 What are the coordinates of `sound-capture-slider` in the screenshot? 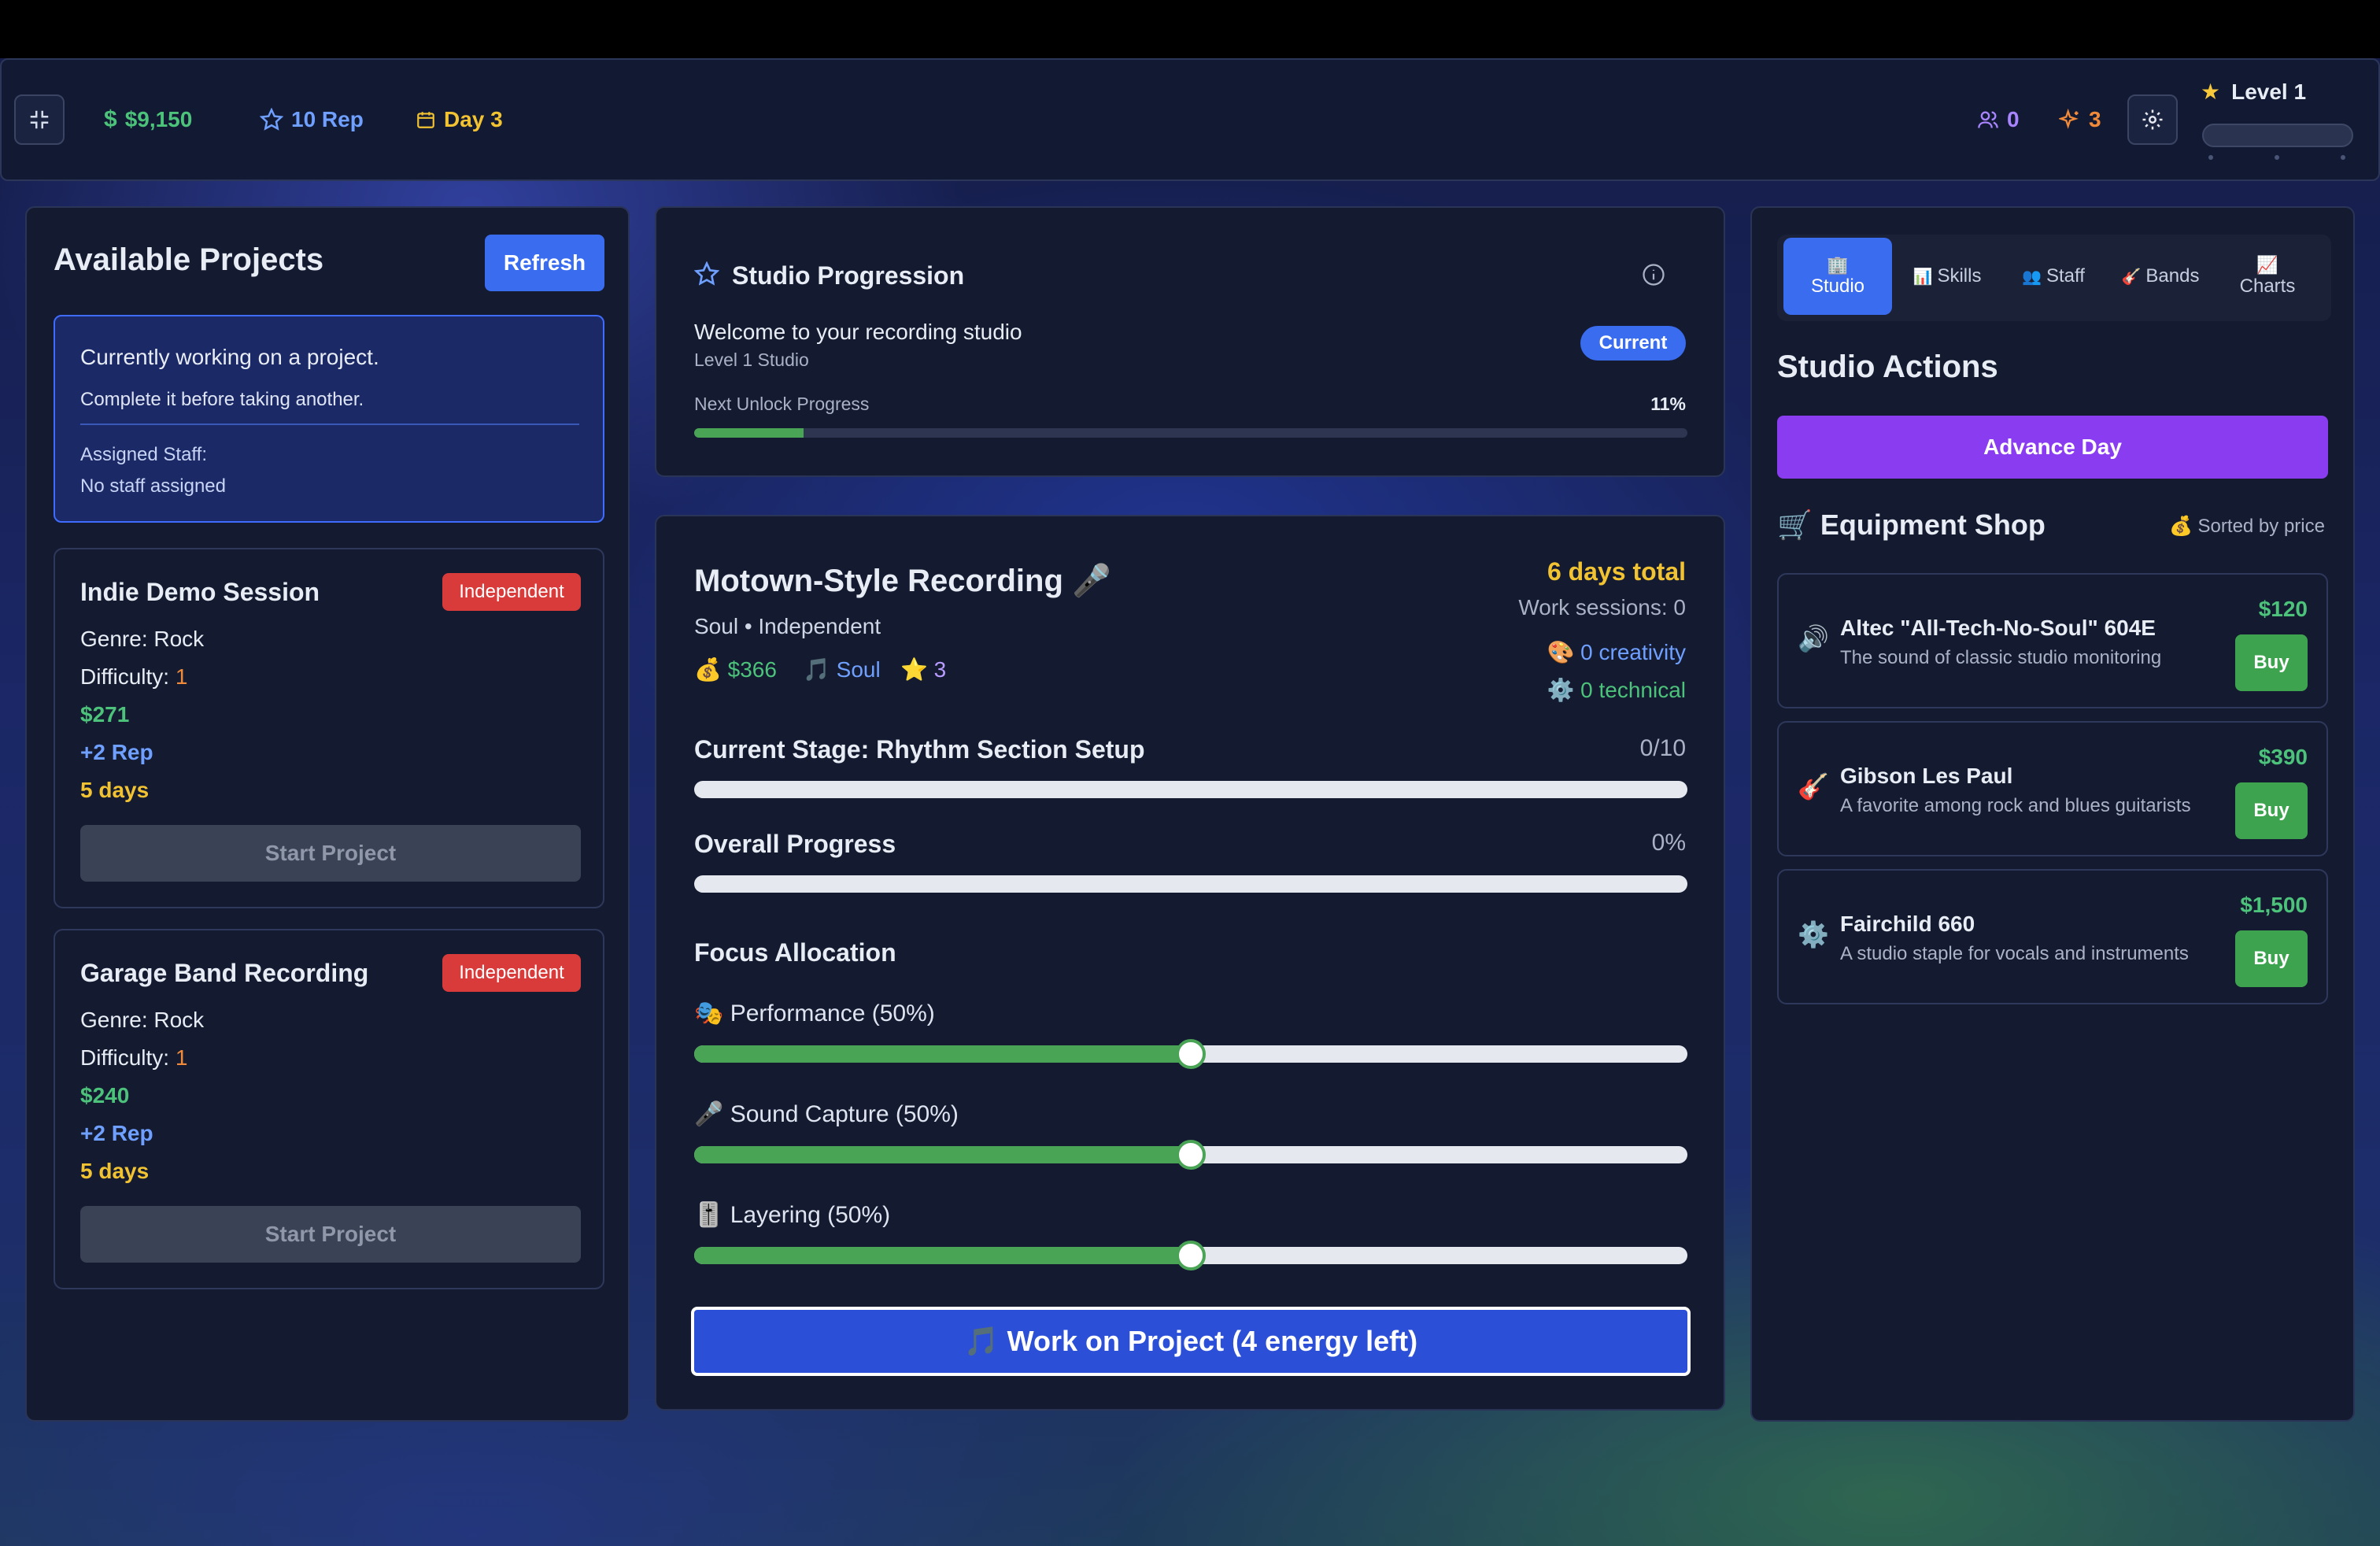 It's located at (1190, 1155).